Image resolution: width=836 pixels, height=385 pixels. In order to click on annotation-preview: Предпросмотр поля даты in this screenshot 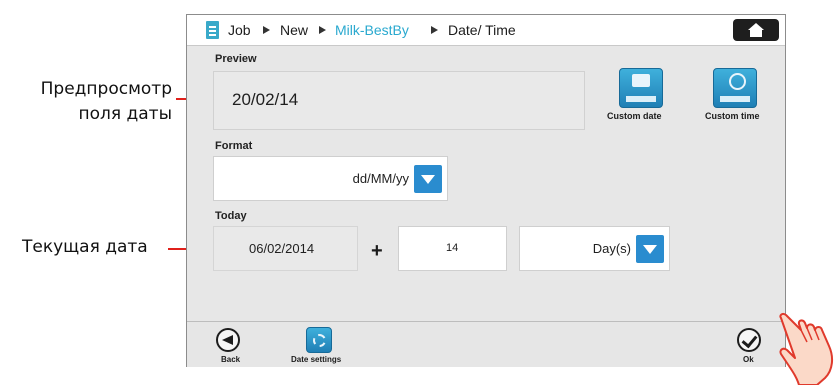, I will do `click(89, 102)`.